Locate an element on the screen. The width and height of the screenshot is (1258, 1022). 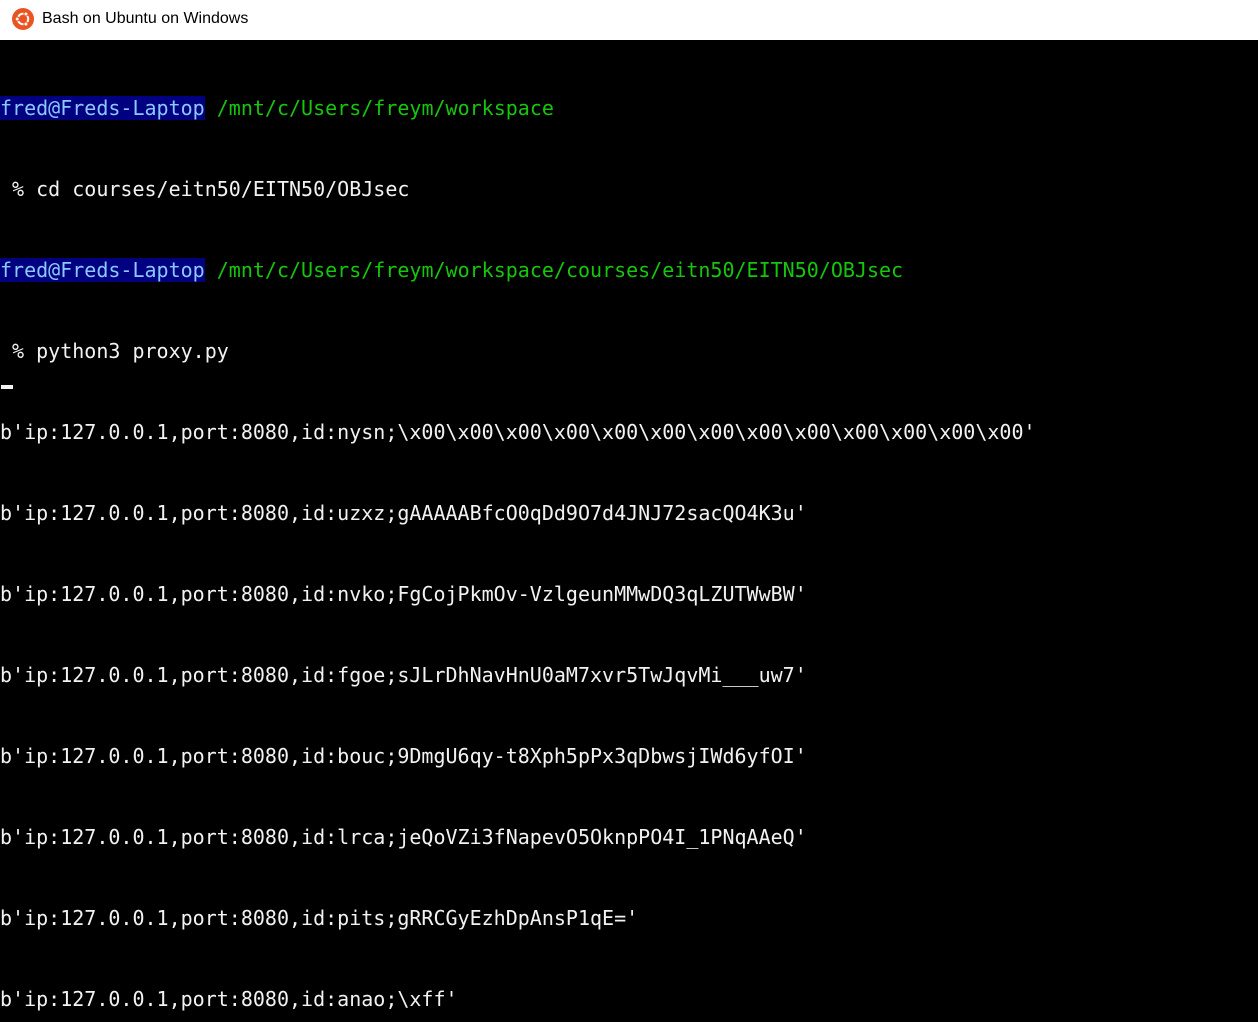
ubuntu-logo-icon is located at coordinates (23, 19).